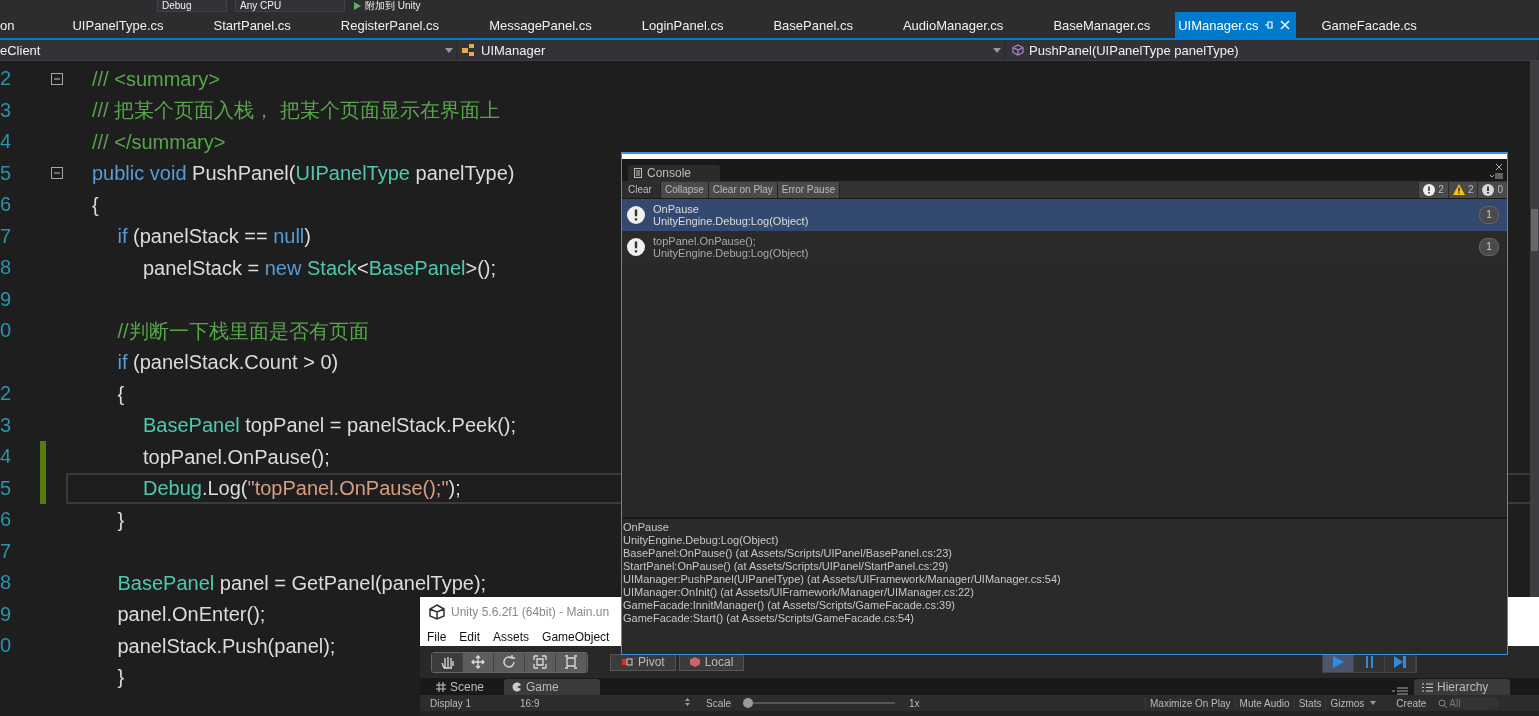 This screenshot has height=716, width=1539. I want to click on code-line: /// <summary>, so click(156, 79).